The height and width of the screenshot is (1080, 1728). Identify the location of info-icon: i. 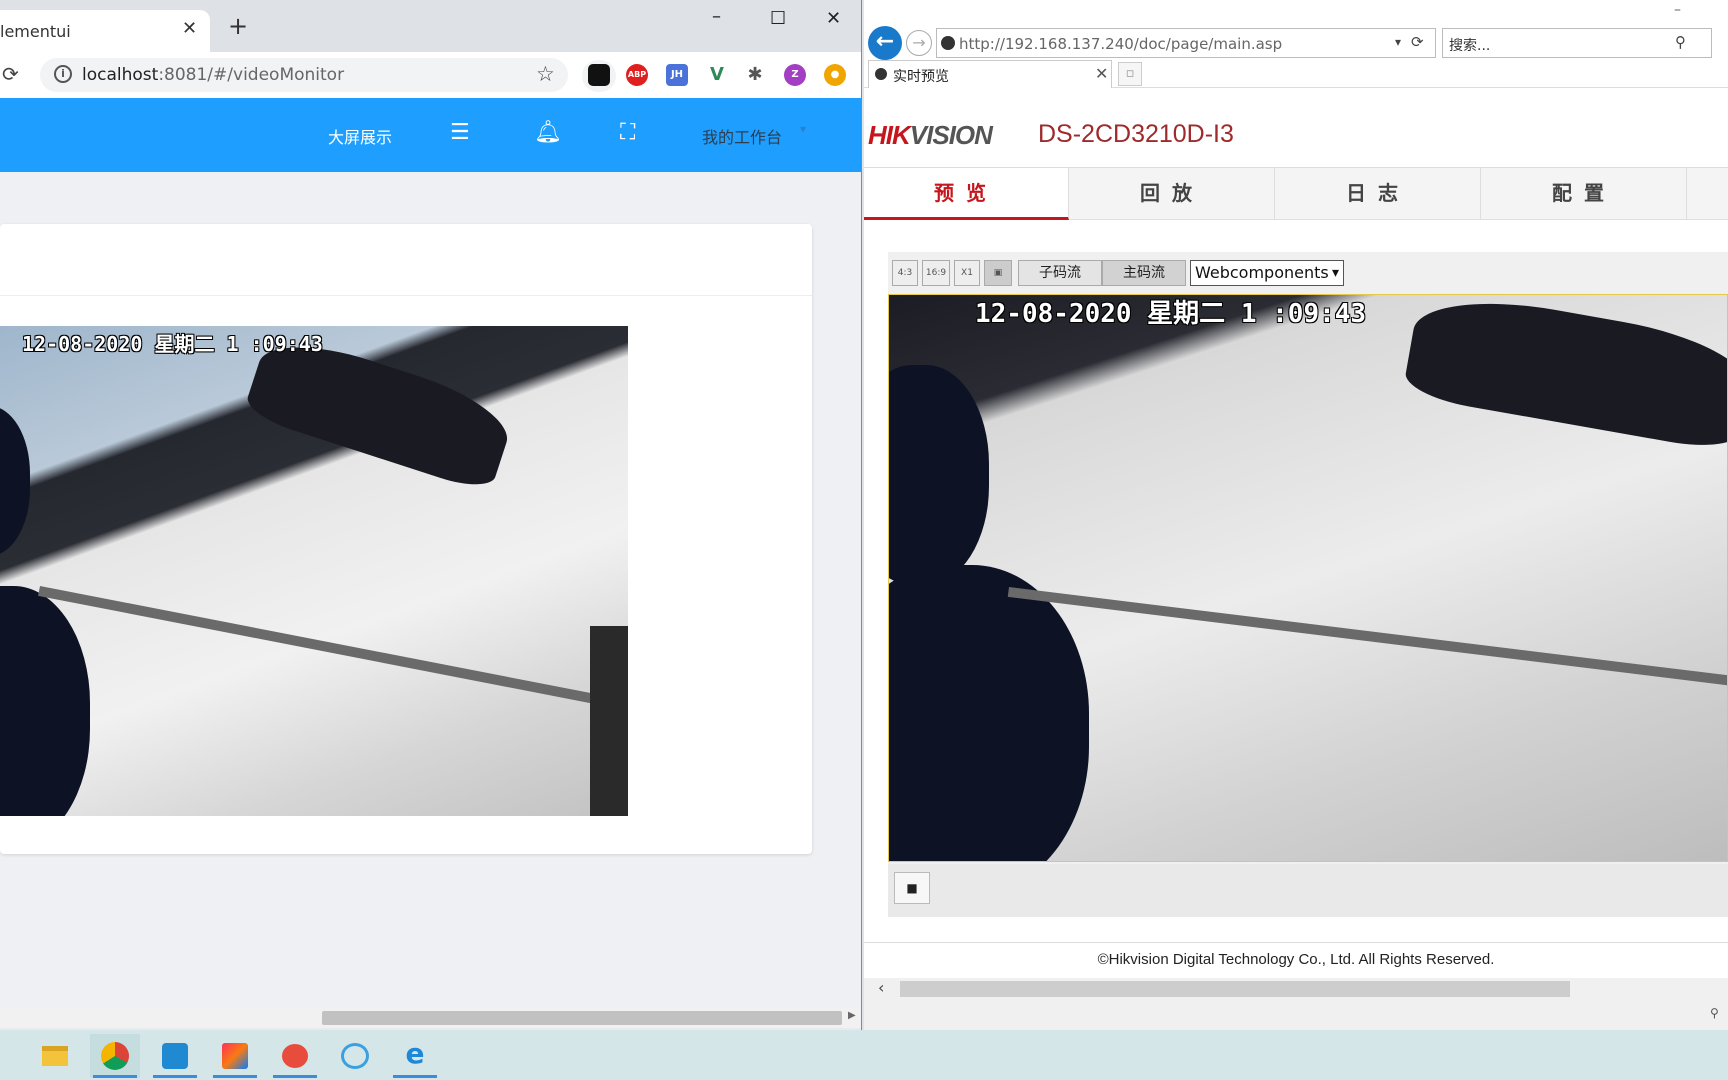
(63, 74).